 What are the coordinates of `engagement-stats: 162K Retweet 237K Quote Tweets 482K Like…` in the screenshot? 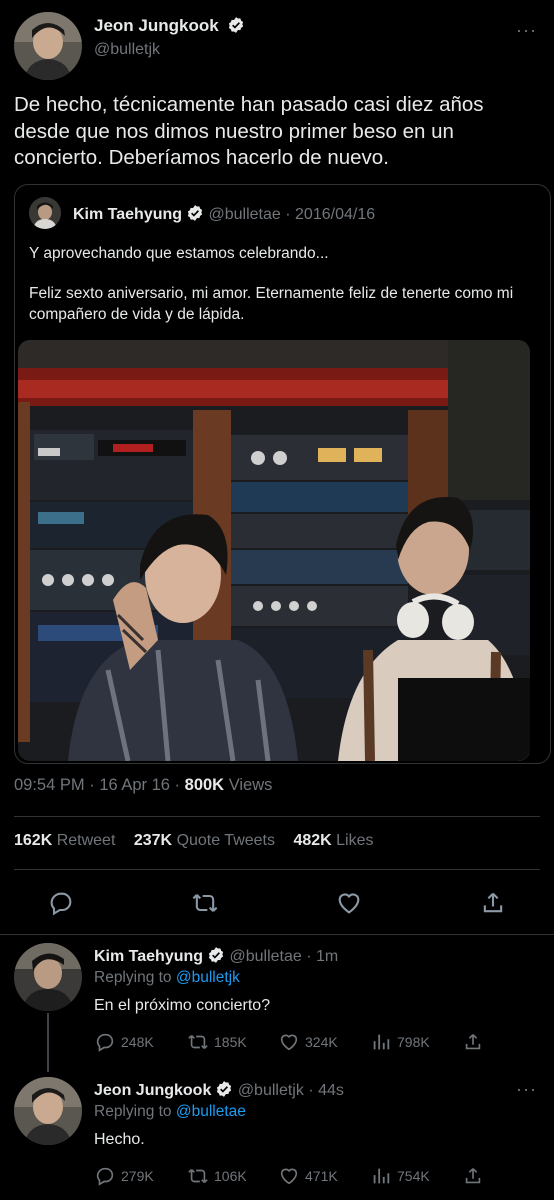 It's located at (201, 841).